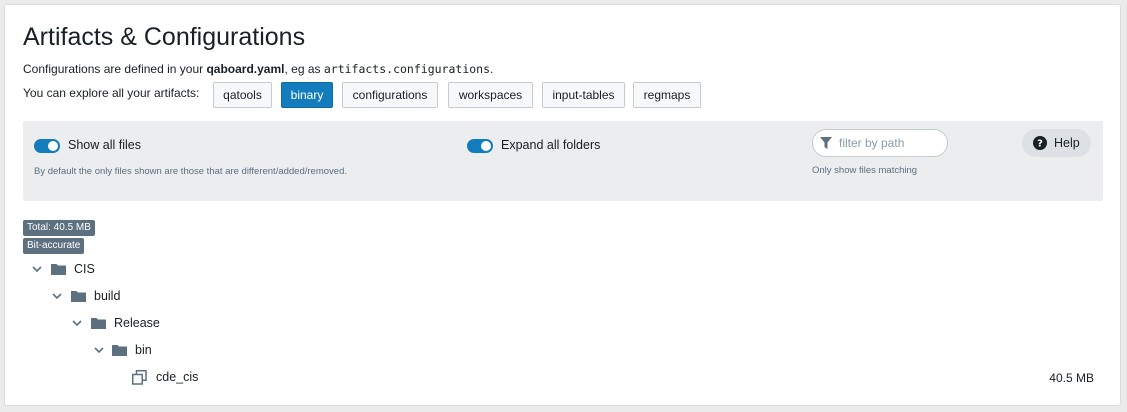 Image resolution: width=1127 pixels, height=412 pixels. What do you see at coordinates (164, 37) in the screenshot?
I see `page-title: Artifacts & Configurations` at bounding box center [164, 37].